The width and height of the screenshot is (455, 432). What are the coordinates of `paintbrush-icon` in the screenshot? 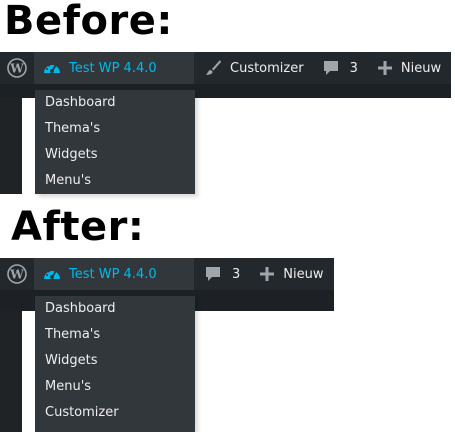 It's located at (213, 67).